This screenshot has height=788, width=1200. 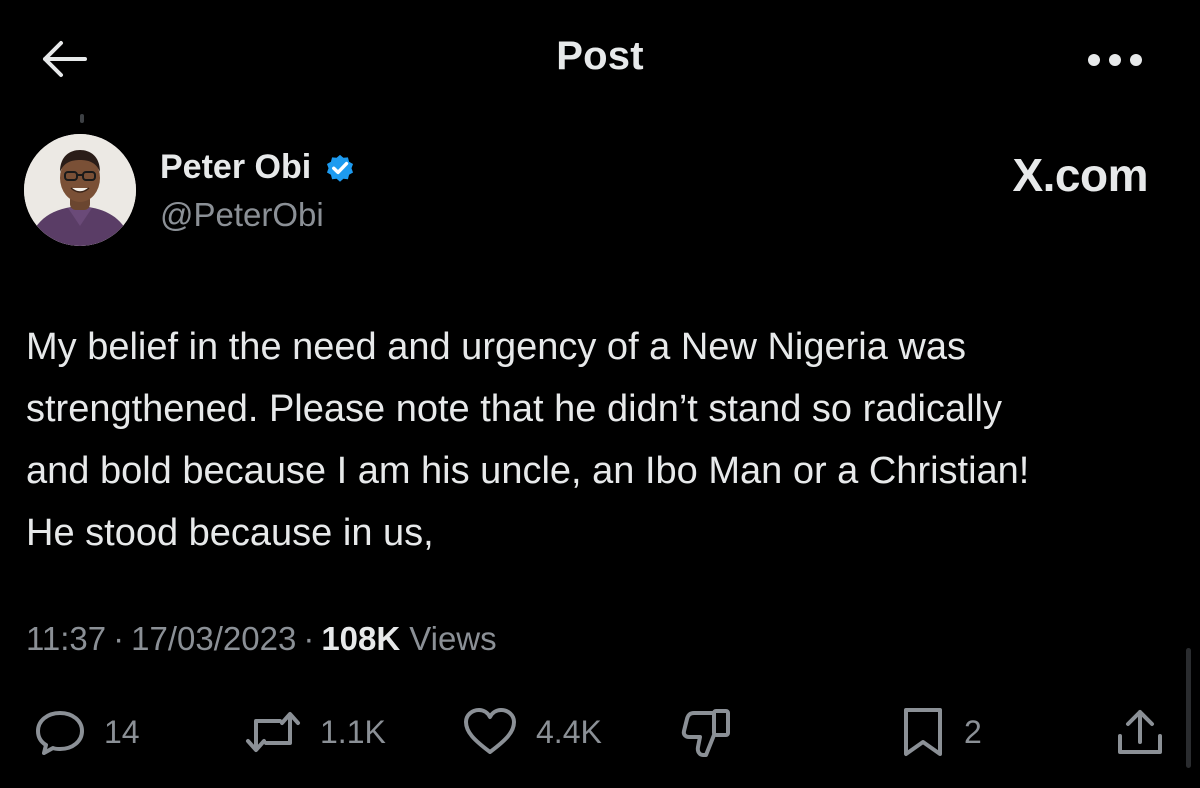 What do you see at coordinates (1188, 708) in the screenshot?
I see `scrollbar` at bounding box center [1188, 708].